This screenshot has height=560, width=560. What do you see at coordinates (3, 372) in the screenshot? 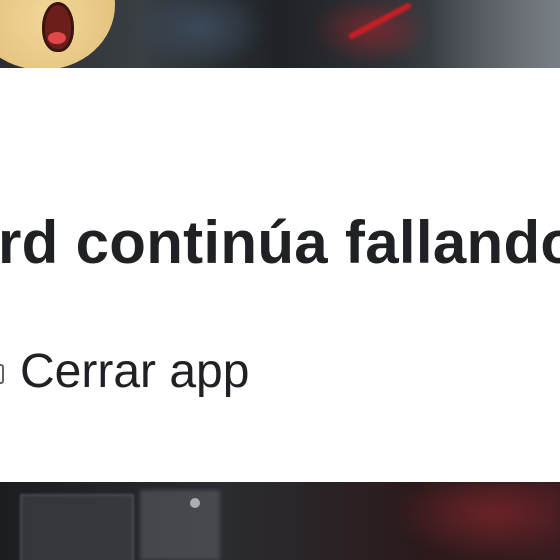
I see `app-close-icon` at bounding box center [3, 372].